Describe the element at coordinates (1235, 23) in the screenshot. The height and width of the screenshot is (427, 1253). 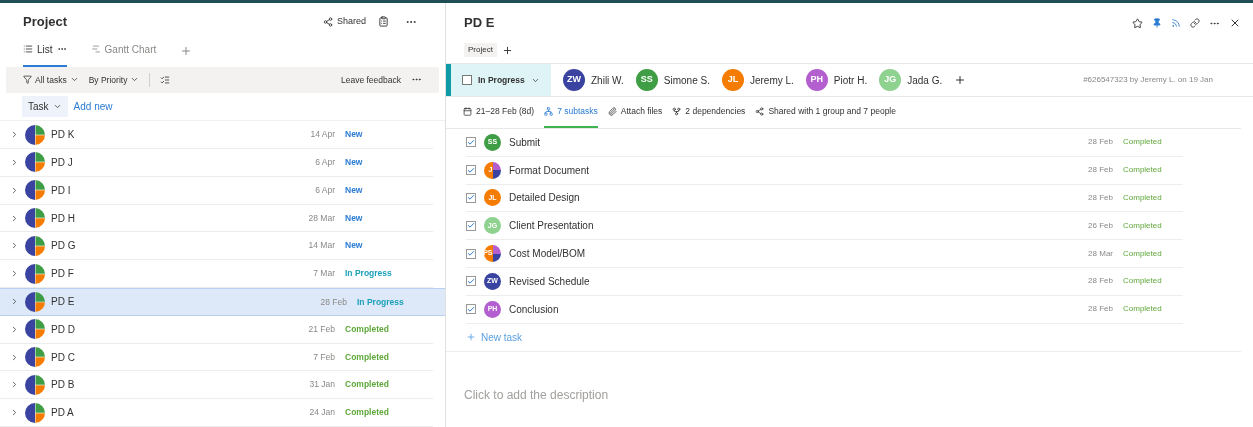
I see `close-icon` at that location.